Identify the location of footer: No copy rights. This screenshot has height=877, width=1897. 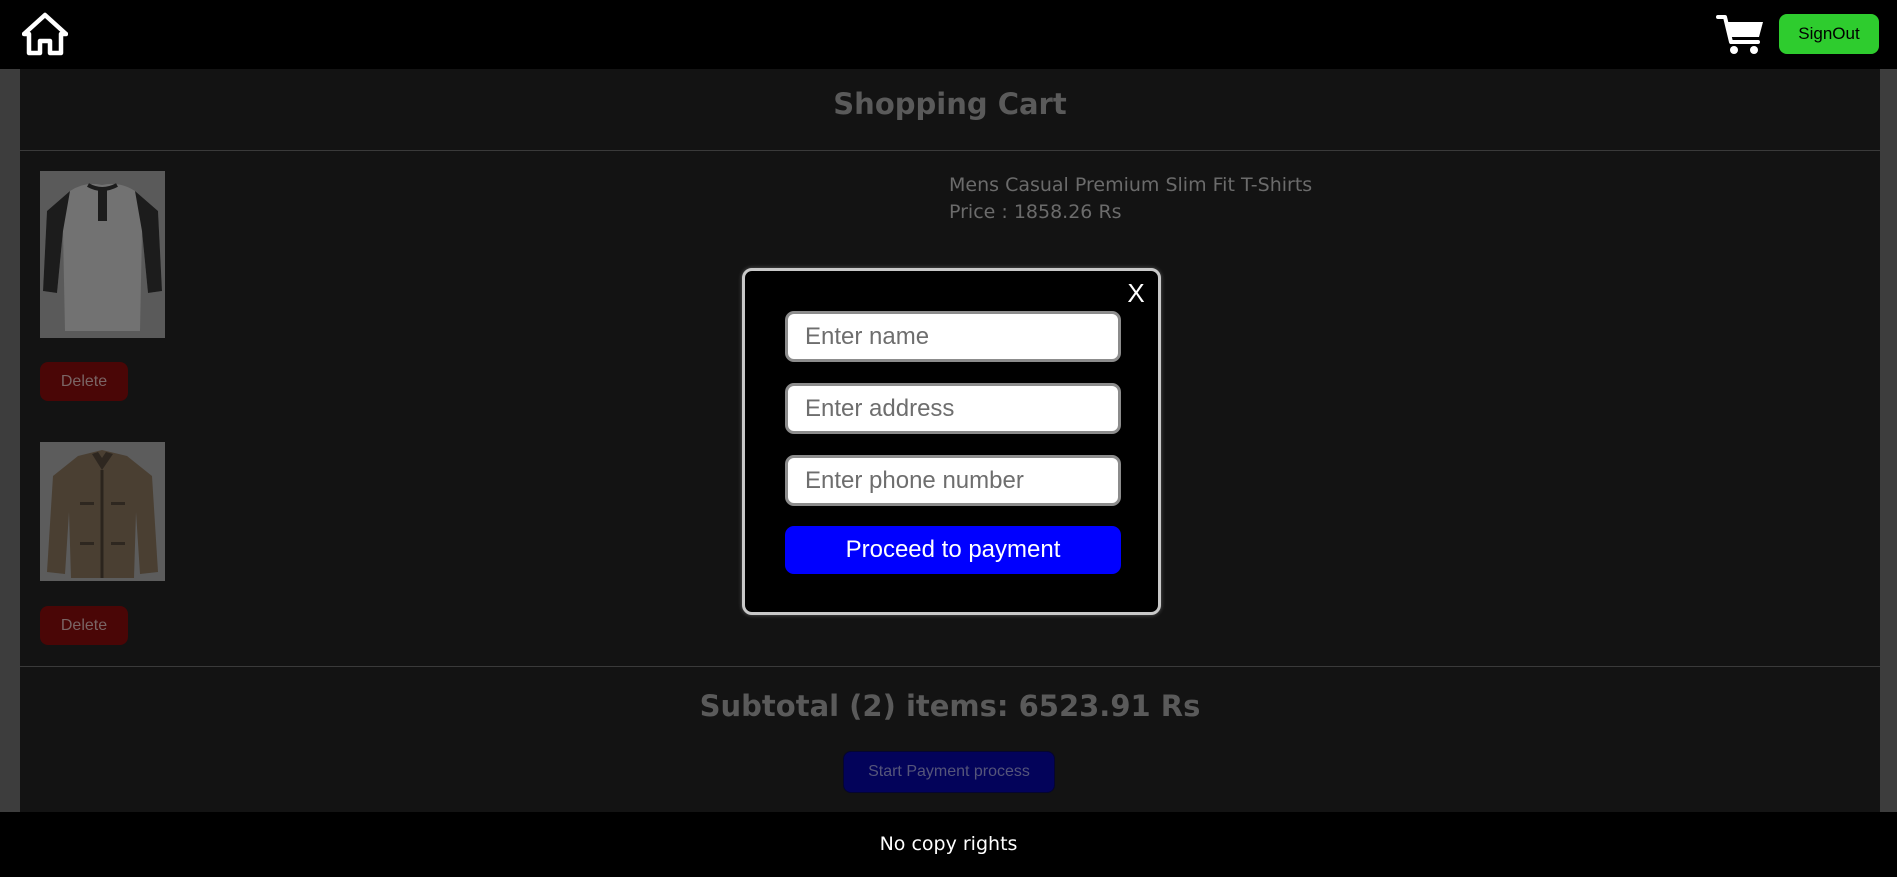
(948, 844).